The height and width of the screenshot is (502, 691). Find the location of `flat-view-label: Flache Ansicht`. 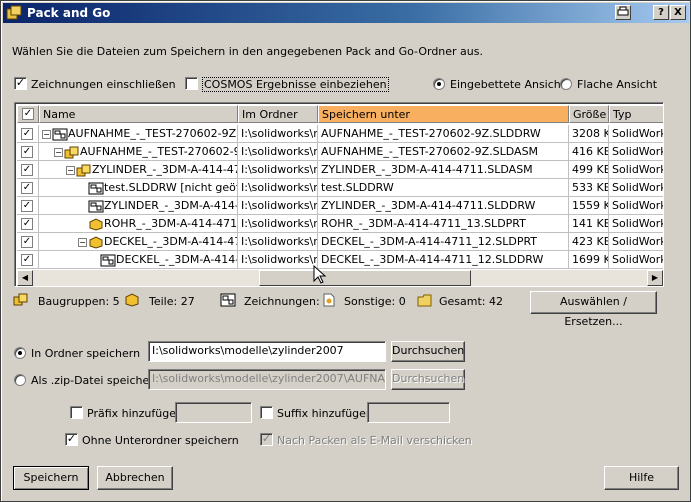

flat-view-label: Flache Ansicht is located at coordinates (617, 84).